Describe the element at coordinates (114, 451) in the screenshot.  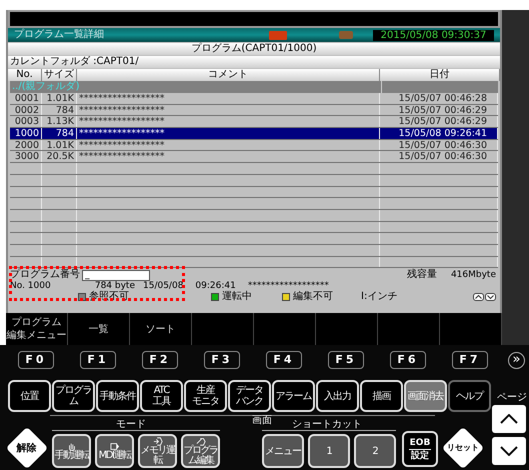
I see `mode-button: MDI運転` at that location.